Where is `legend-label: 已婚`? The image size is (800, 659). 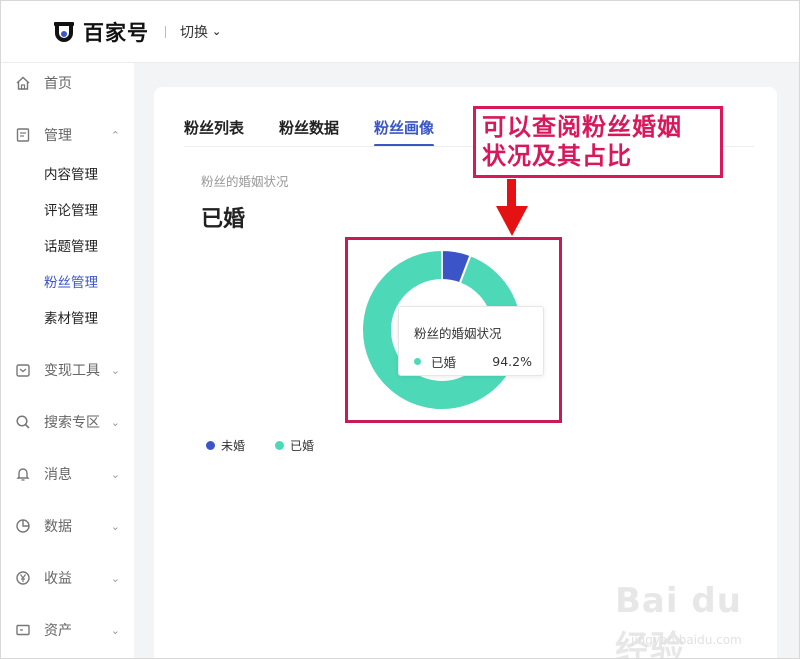 legend-label: 已婚 is located at coordinates (302, 446).